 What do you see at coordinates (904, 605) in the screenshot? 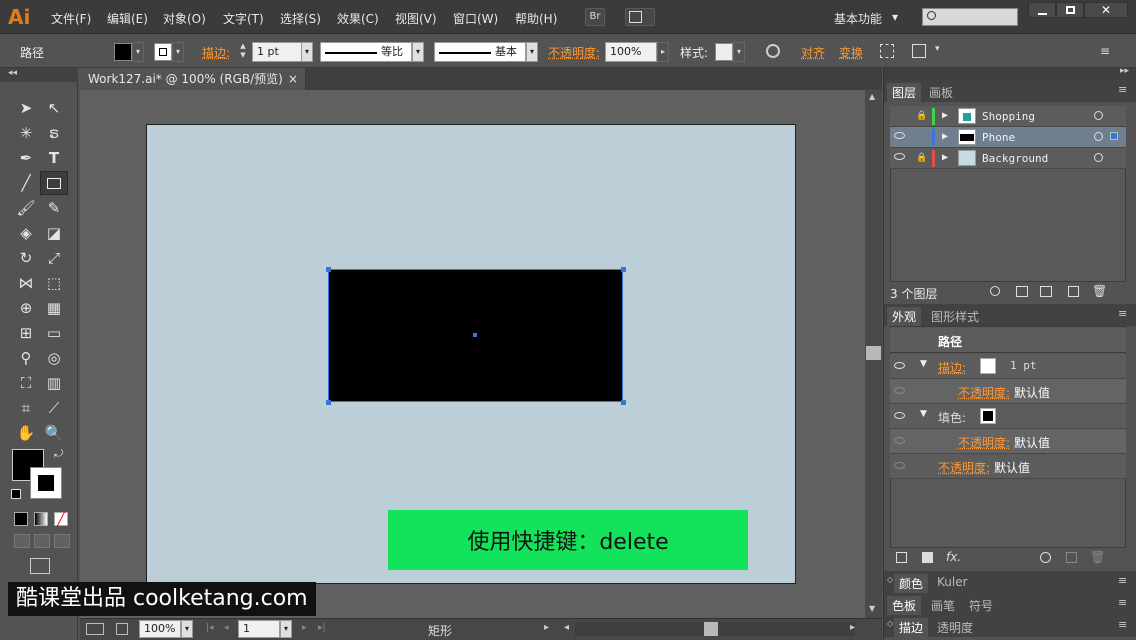
I see `tab-swatches: 色板` at bounding box center [904, 605].